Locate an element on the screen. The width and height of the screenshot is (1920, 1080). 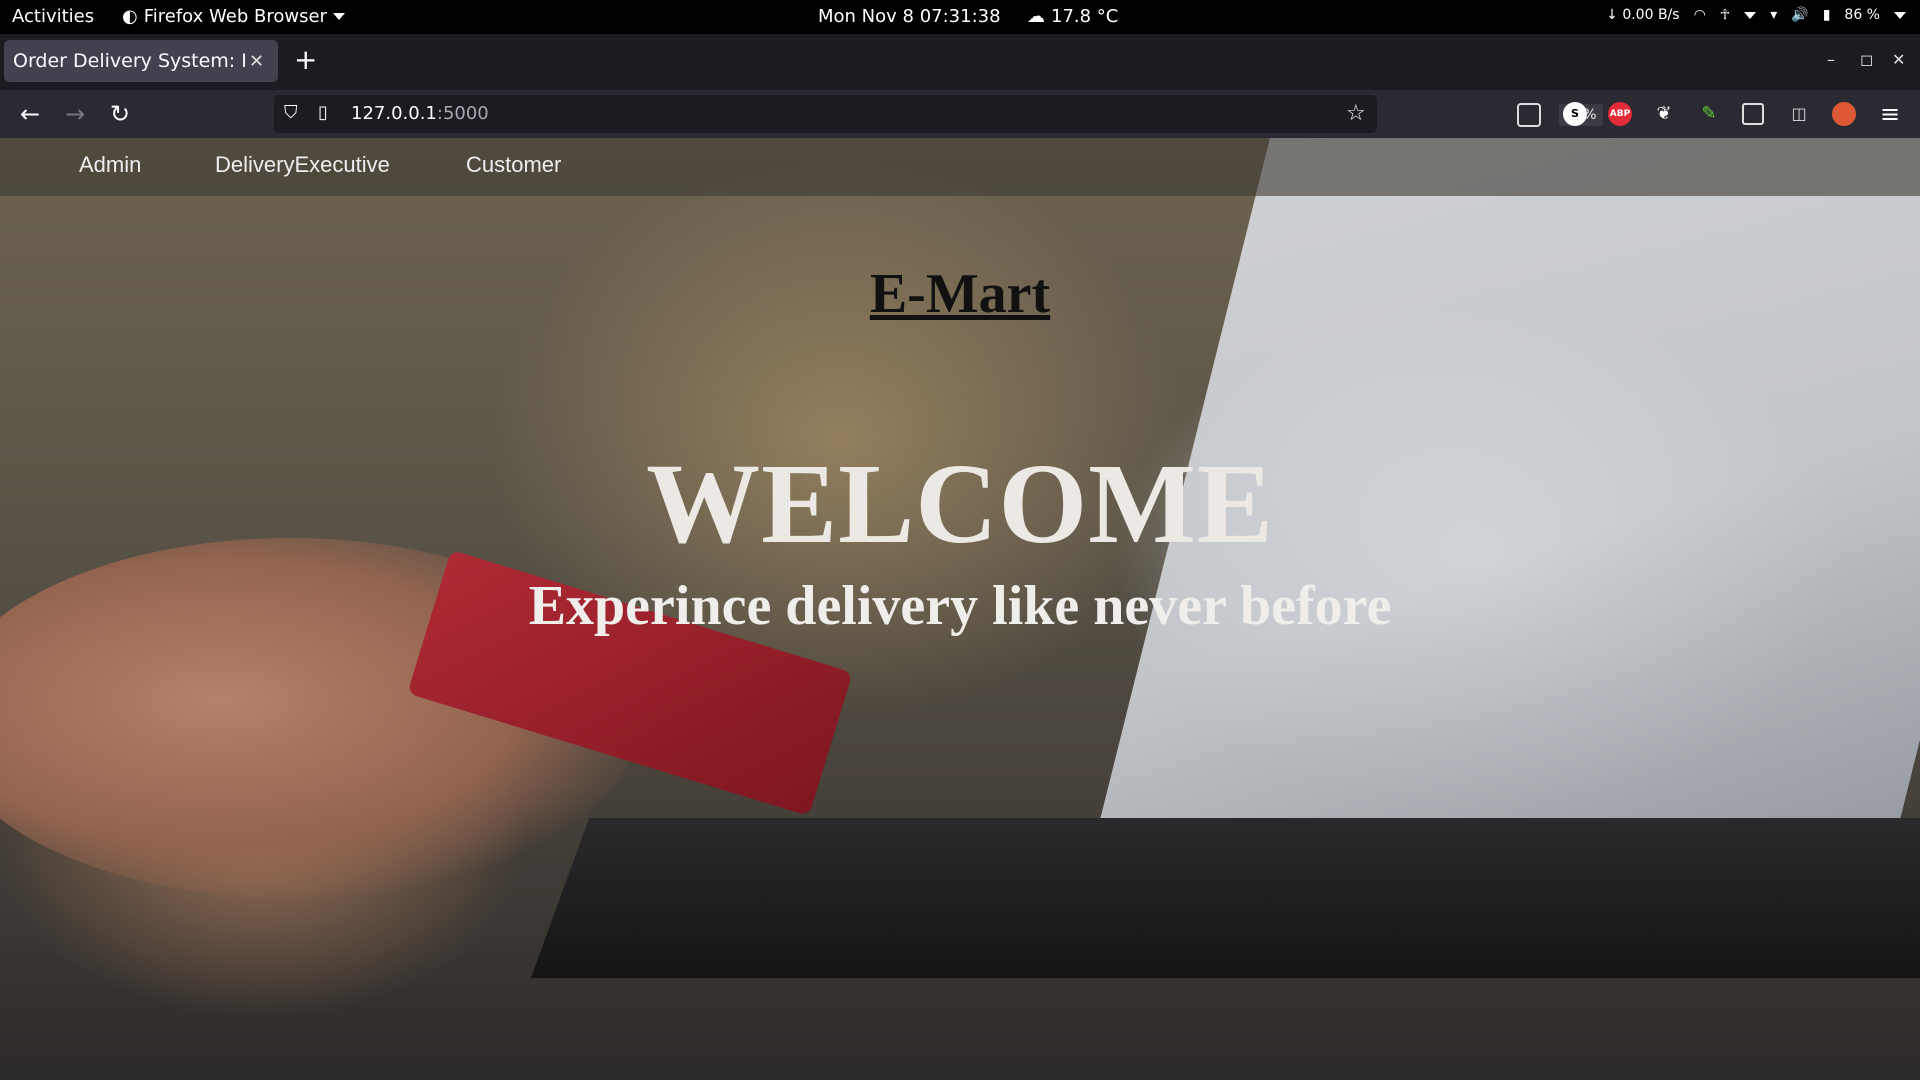
new-tab-button: + is located at coordinates (305, 60).